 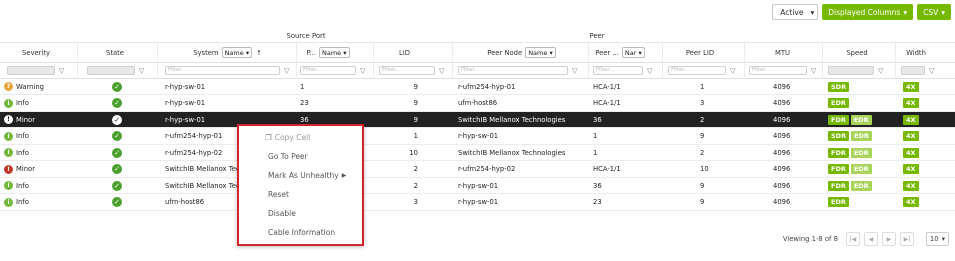 What do you see at coordinates (415, 86) in the screenshot?
I see `lid-value: 9` at bounding box center [415, 86].